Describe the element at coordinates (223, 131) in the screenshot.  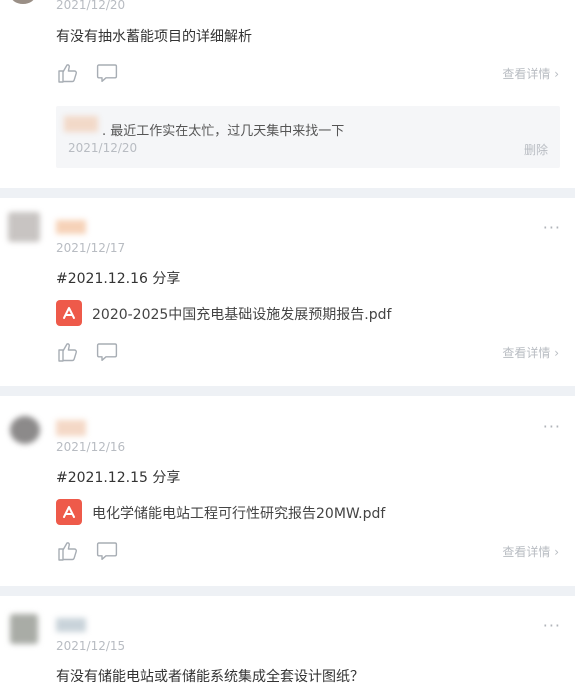
I see `reply-text: . 最近工作实在太忙，过几天集中来找一下` at that location.